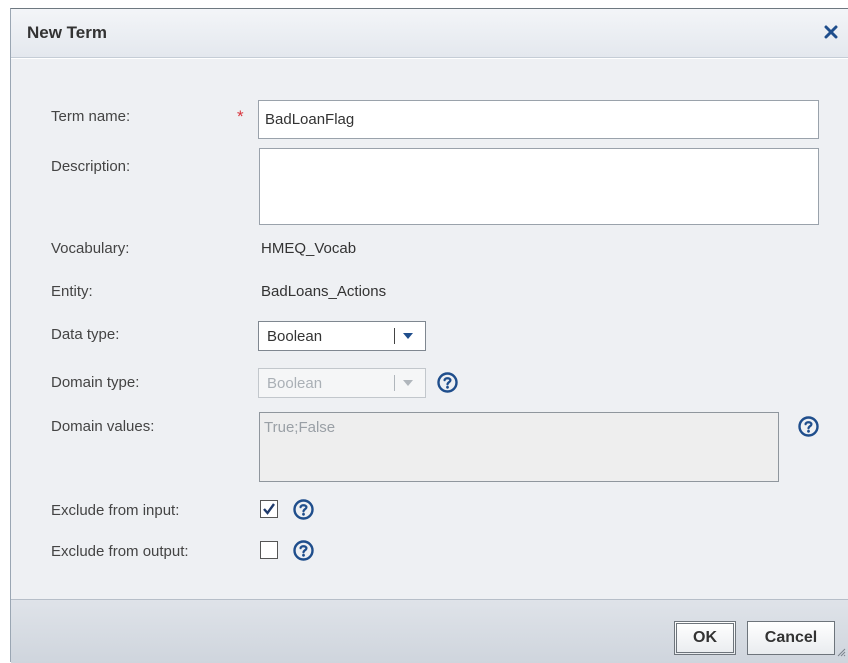 This screenshot has width=848, height=663. I want to click on domain-type-selected: Boolean, so click(295, 383).